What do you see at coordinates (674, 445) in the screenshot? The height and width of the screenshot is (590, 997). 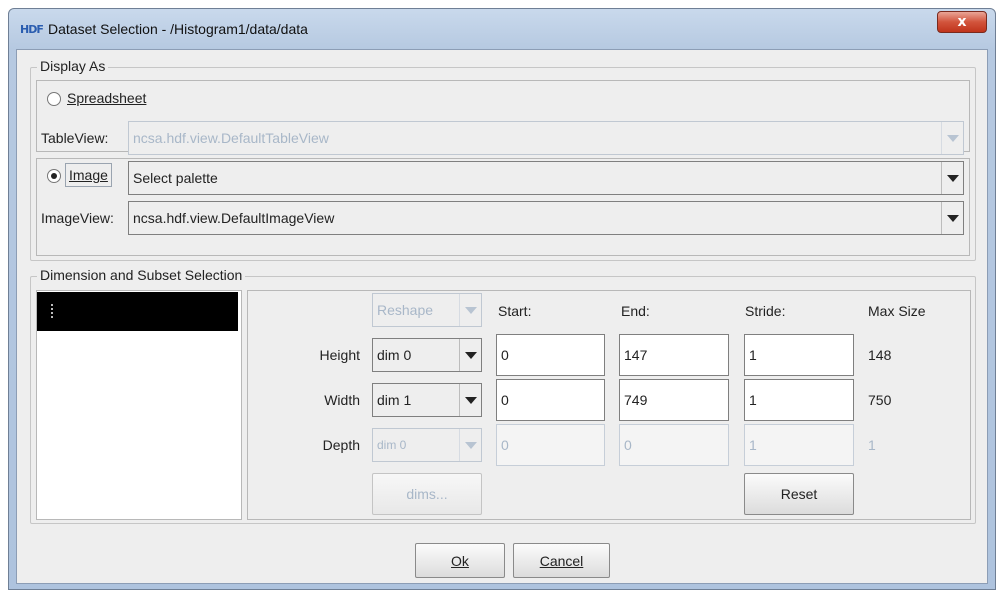 I see `depth-end-input: 0` at bounding box center [674, 445].